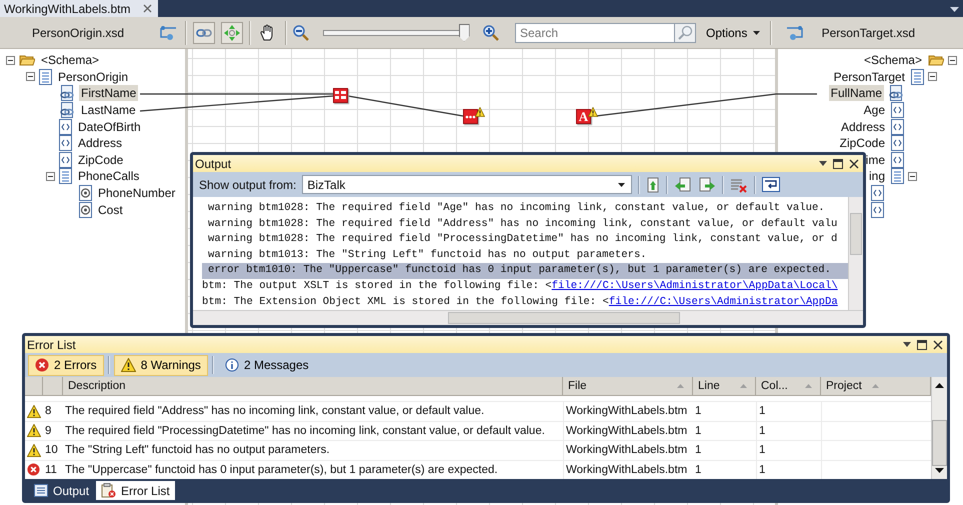 This screenshot has width=963, height=505. I want to click on schema-node: LastName, so click(108, 110).